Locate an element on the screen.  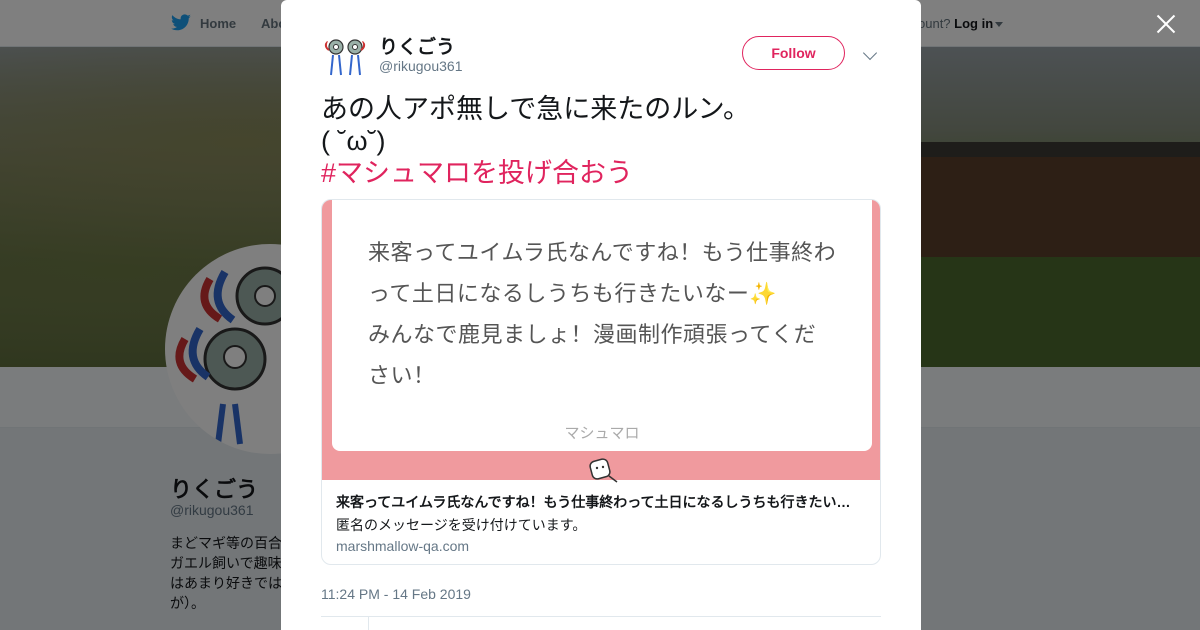
tweet-text: あの人アポ無しで急に来たのルン。 ( ˘ω˘) #マシュマロを投げ合おう is located at coordinates (601, 141).